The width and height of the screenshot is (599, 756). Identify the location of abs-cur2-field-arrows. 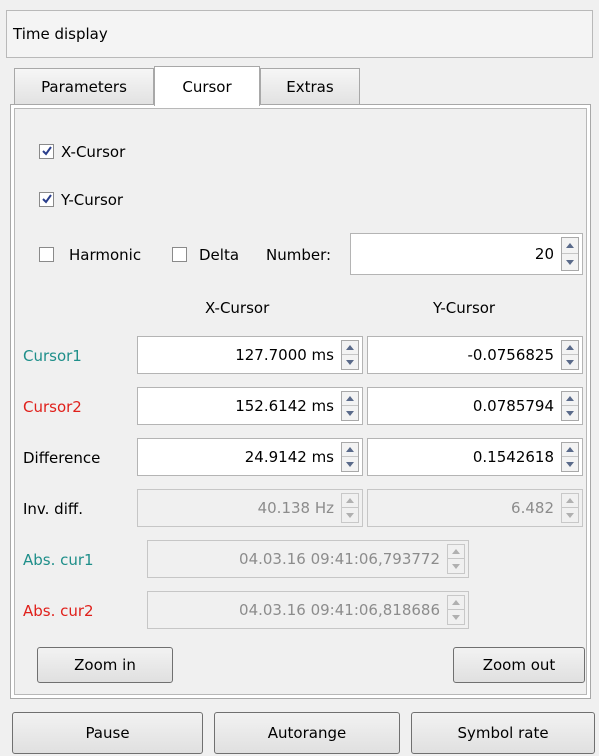
(456, 610).